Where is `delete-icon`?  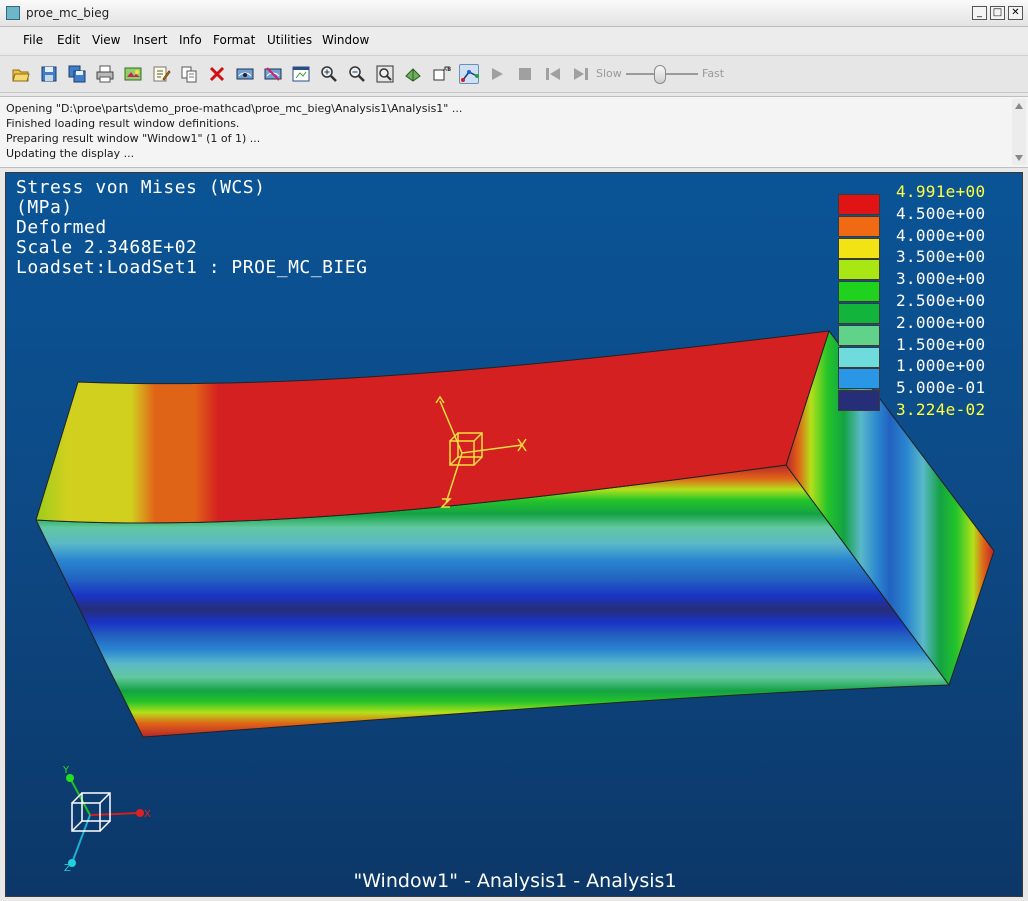
delete-icon is located at coordinates (217, 74).